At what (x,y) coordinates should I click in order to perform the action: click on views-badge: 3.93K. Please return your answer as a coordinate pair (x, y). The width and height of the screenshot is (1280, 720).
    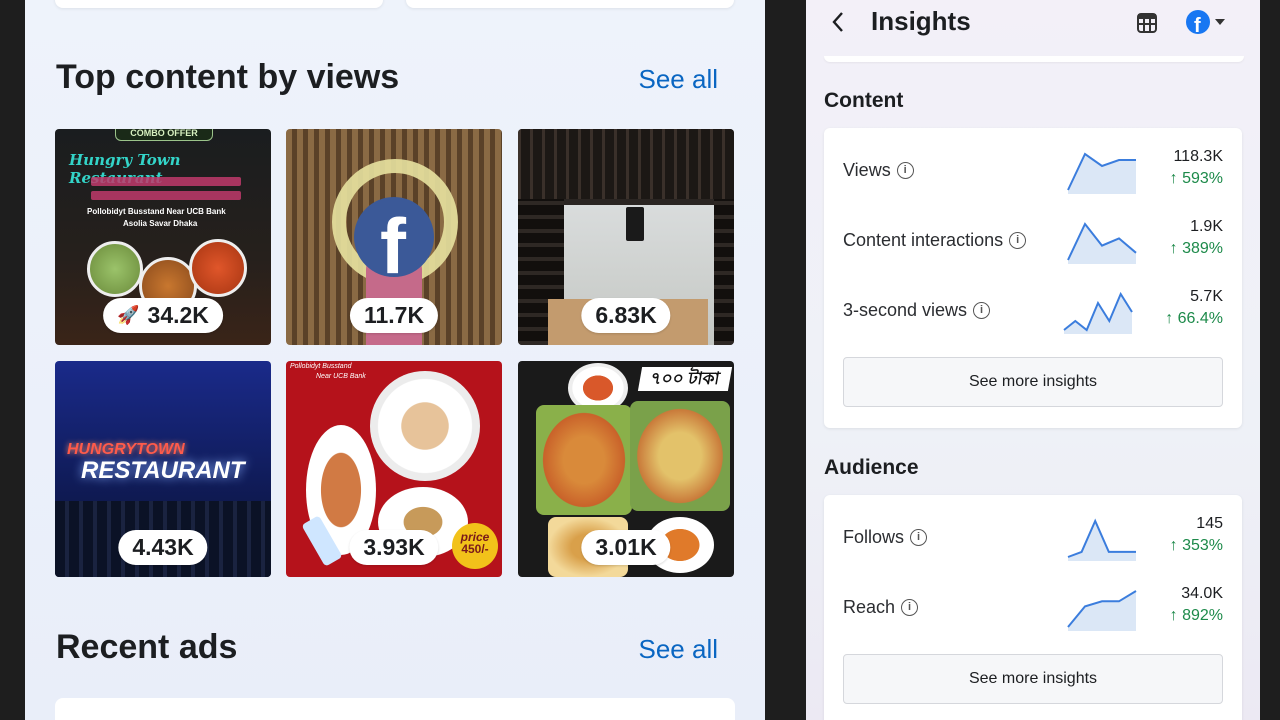
    Looking at the image, I should click on (394, 547).